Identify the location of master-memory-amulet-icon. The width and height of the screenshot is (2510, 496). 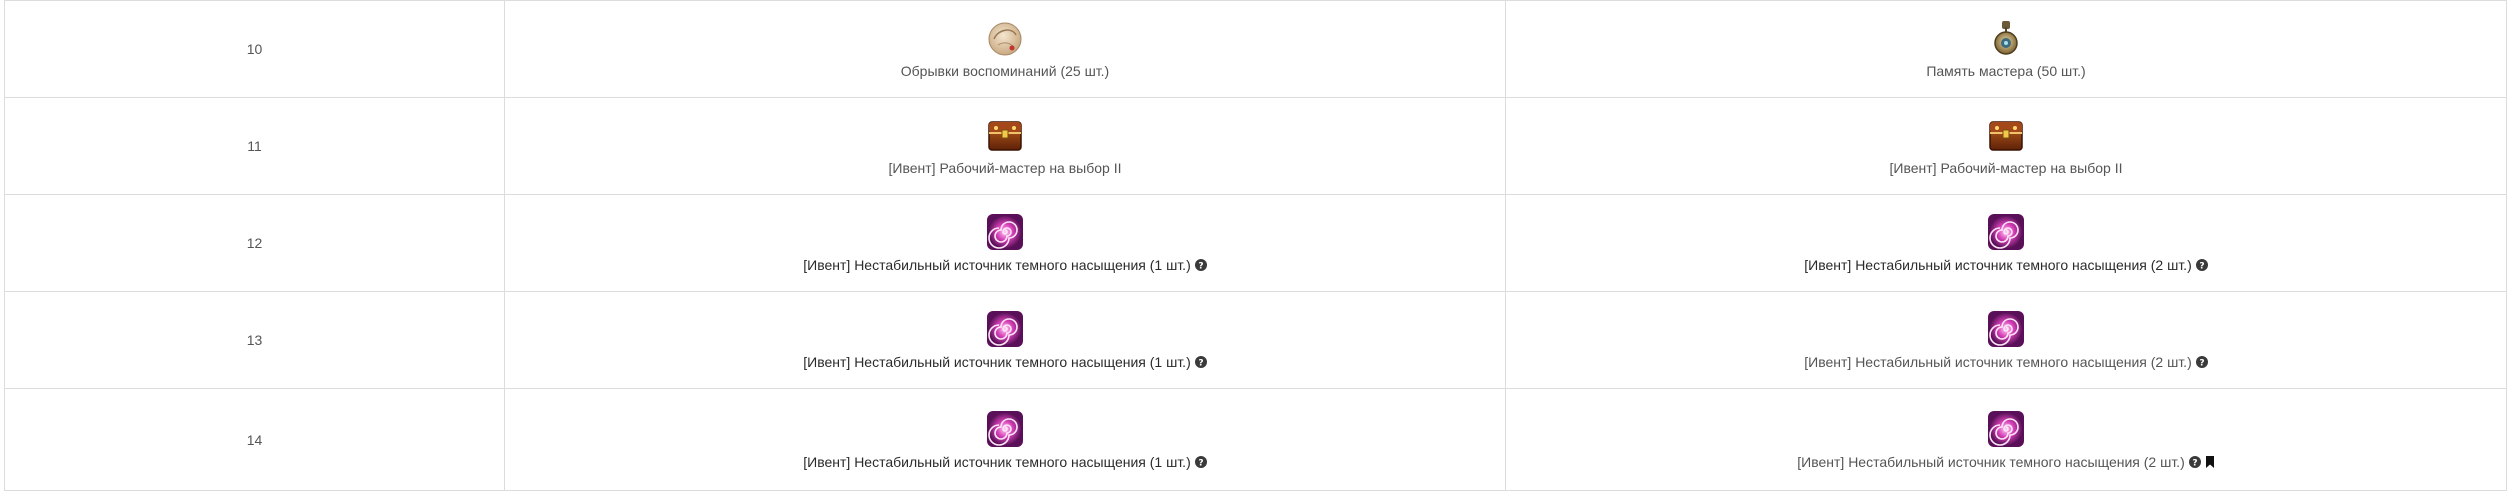
(2006, 38).